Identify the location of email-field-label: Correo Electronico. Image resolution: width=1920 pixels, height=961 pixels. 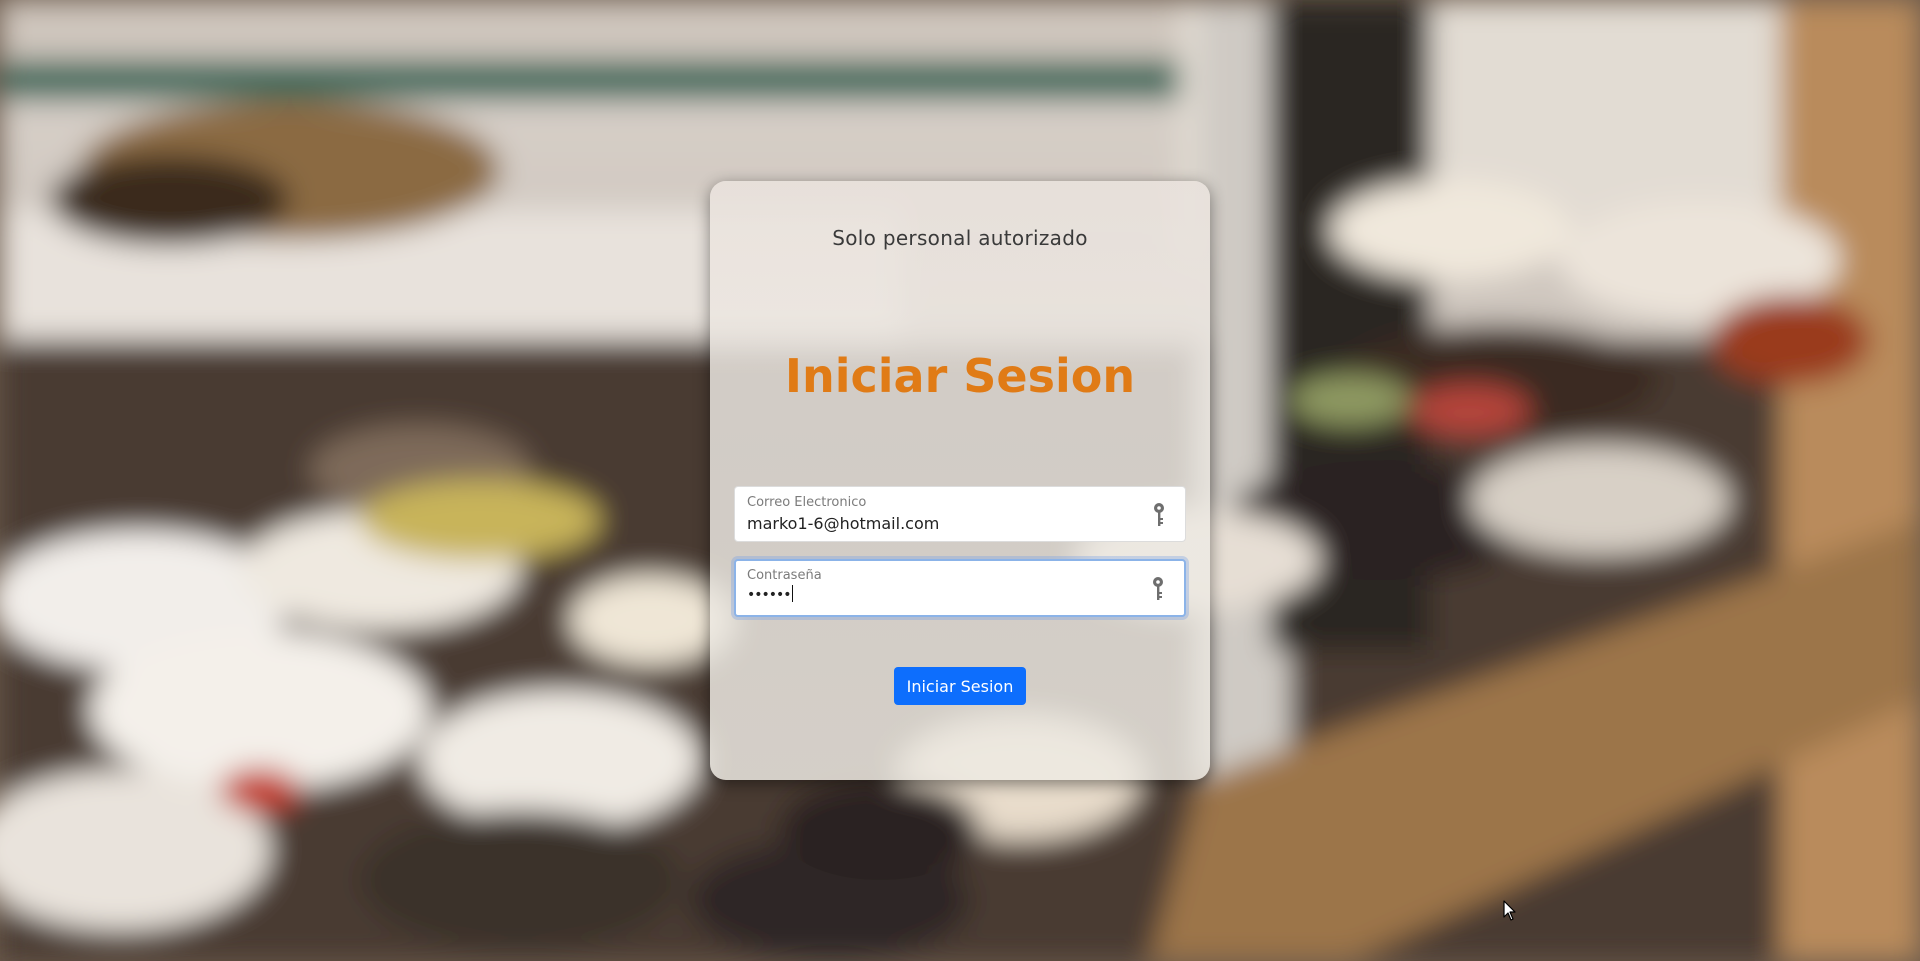
(807, 502).